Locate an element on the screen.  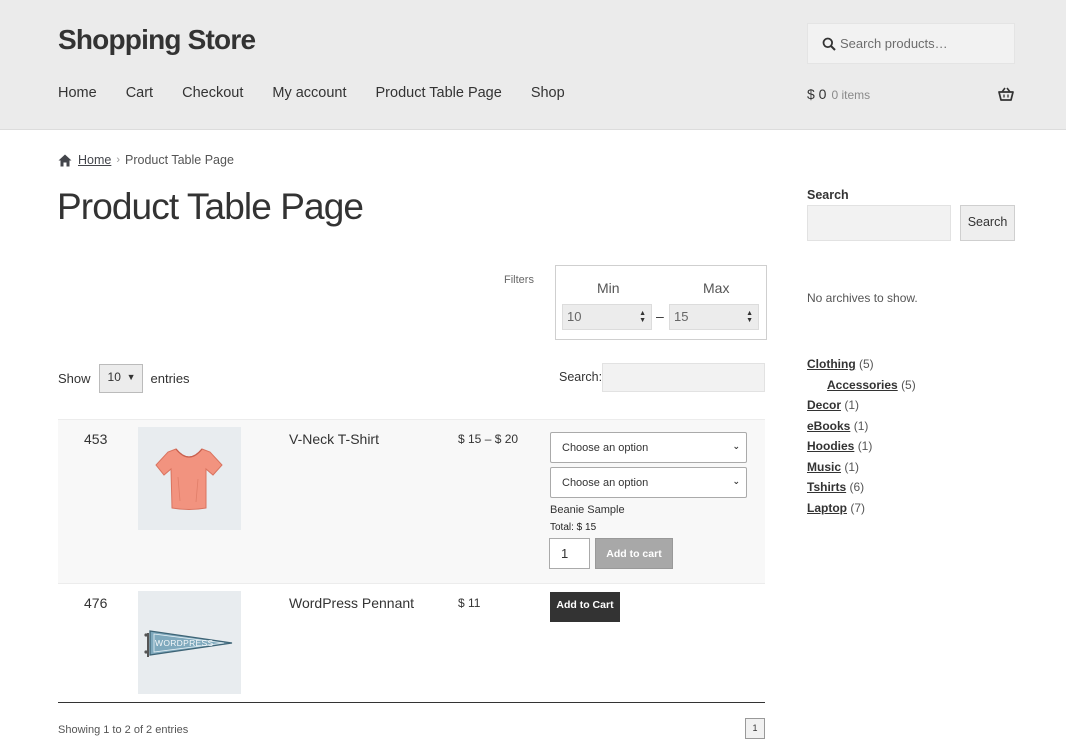
nav-cart: Cart is located at coordinates (139, 93).